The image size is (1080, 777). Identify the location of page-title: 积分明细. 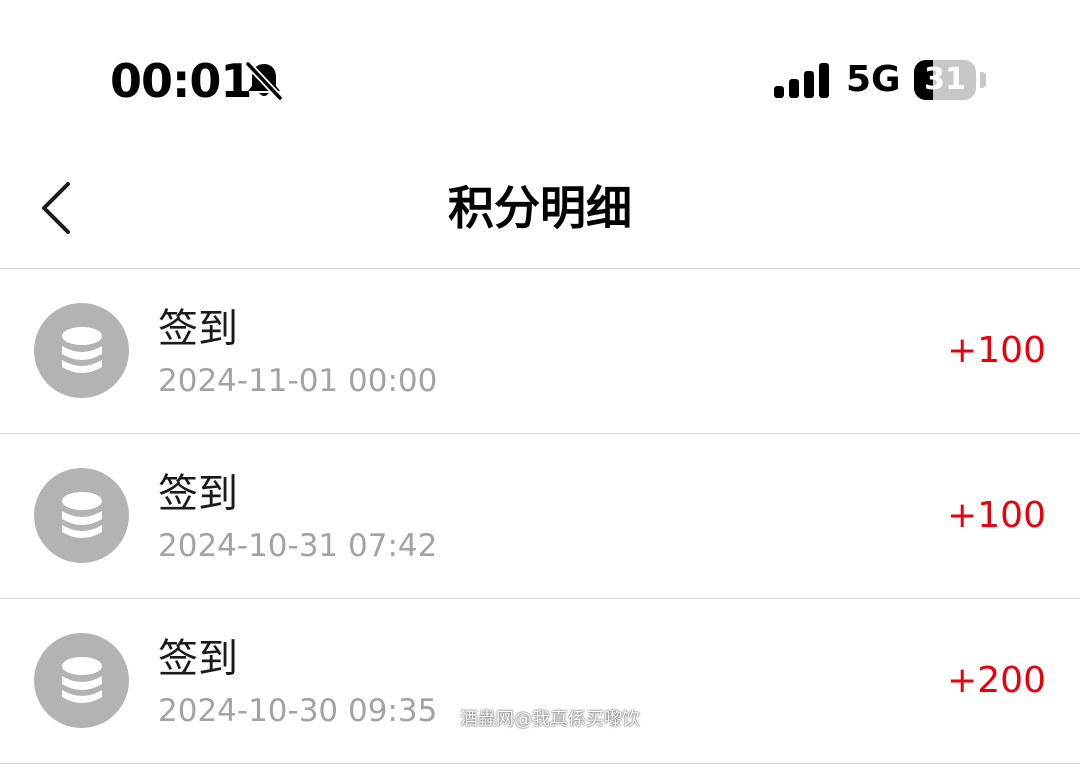
(540, 208).